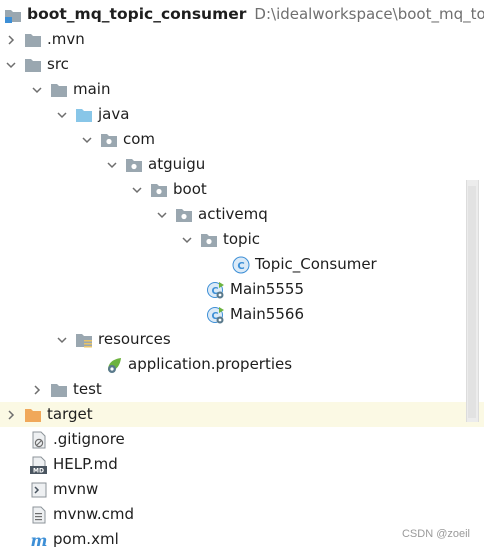 The height and width of the screenshot is (552, 484). What do you see at coordinates (242, 389) in the screenshot?
I see `tree-row-test: test` at bounding box center [242, 389].